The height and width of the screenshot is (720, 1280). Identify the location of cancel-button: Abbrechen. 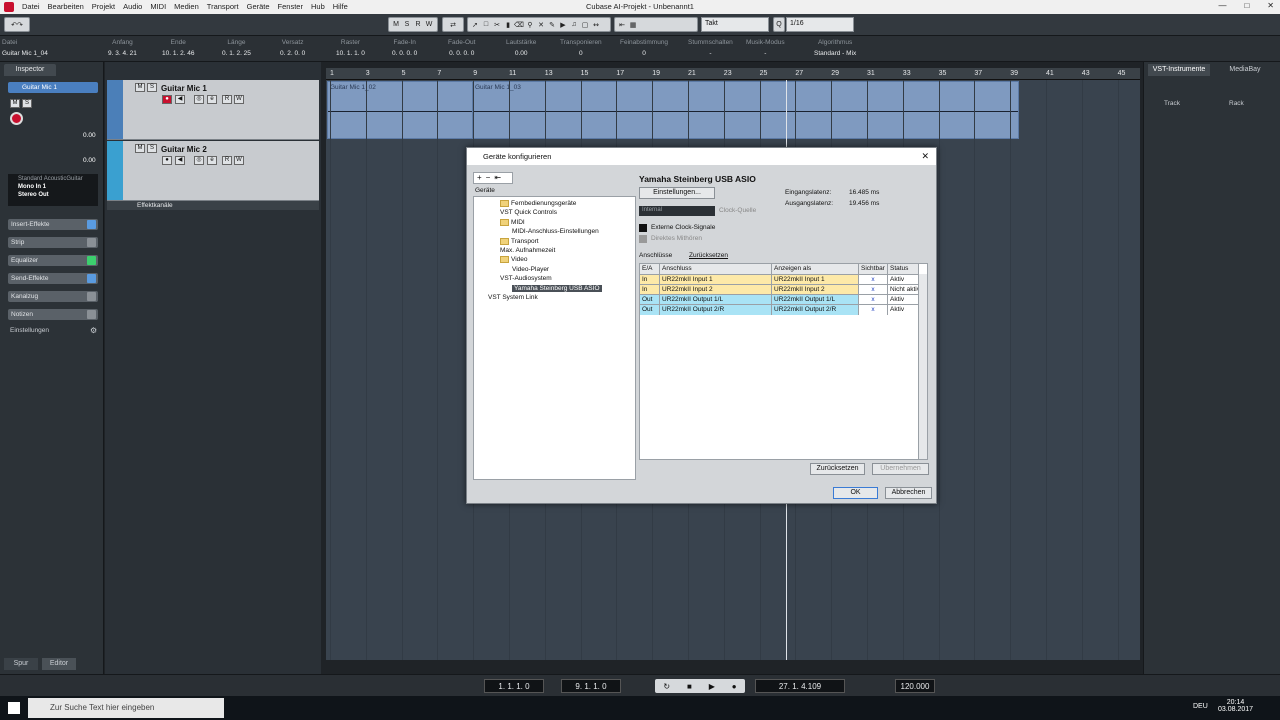
(908, 493).